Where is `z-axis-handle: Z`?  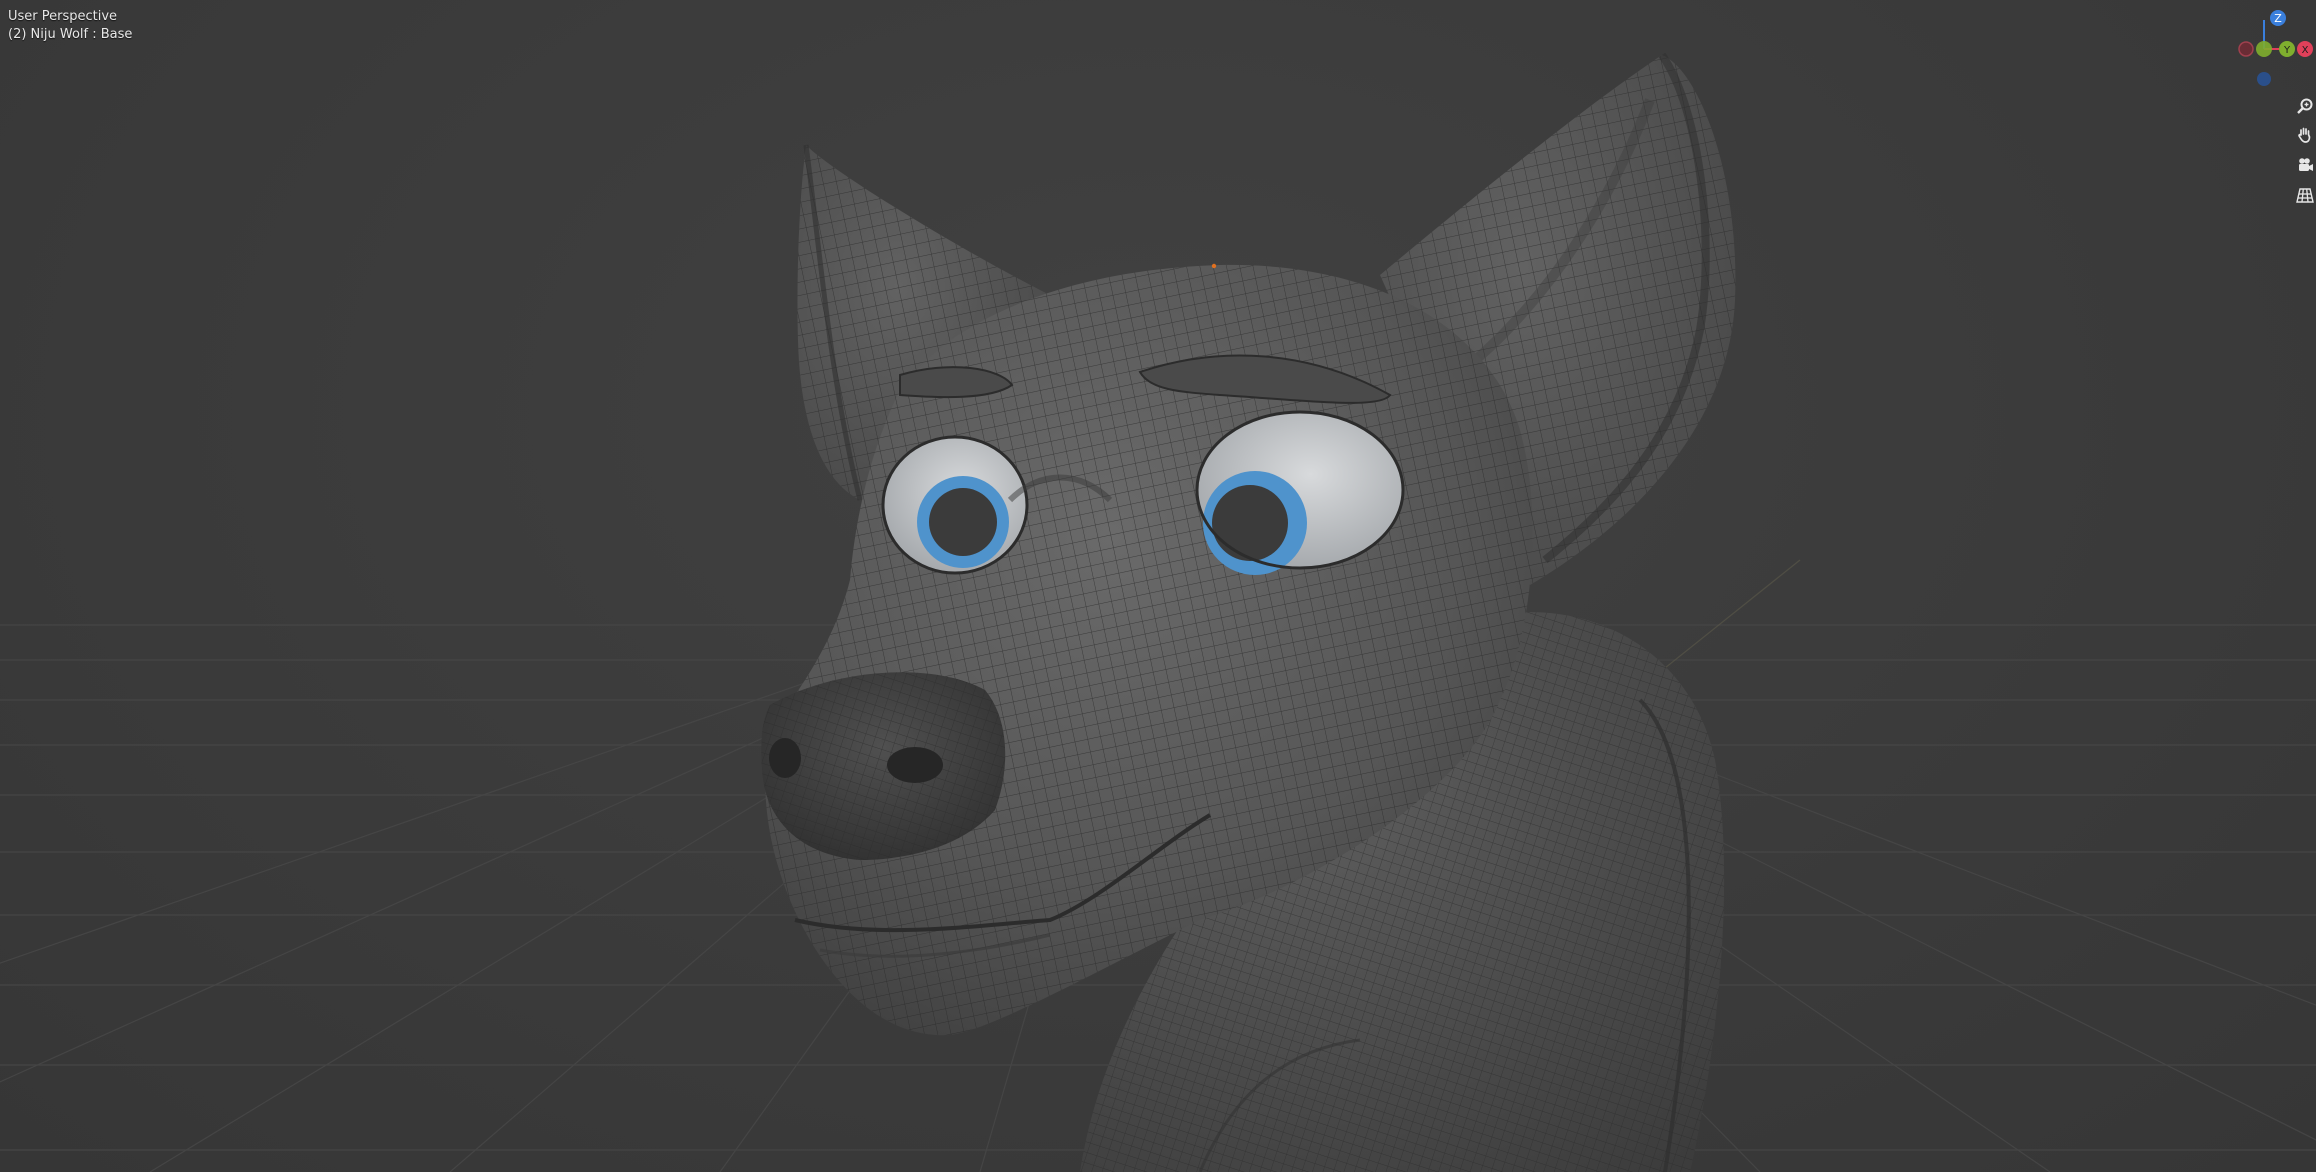 z-axis-handle: Z is located at coordinates (2278, 18).